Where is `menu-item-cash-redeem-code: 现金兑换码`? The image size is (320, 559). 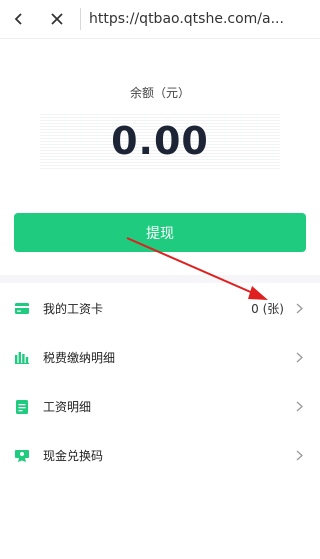
menu-item-cash-redeem-code: 现金兑换码 is located at coordinates (160, 455).